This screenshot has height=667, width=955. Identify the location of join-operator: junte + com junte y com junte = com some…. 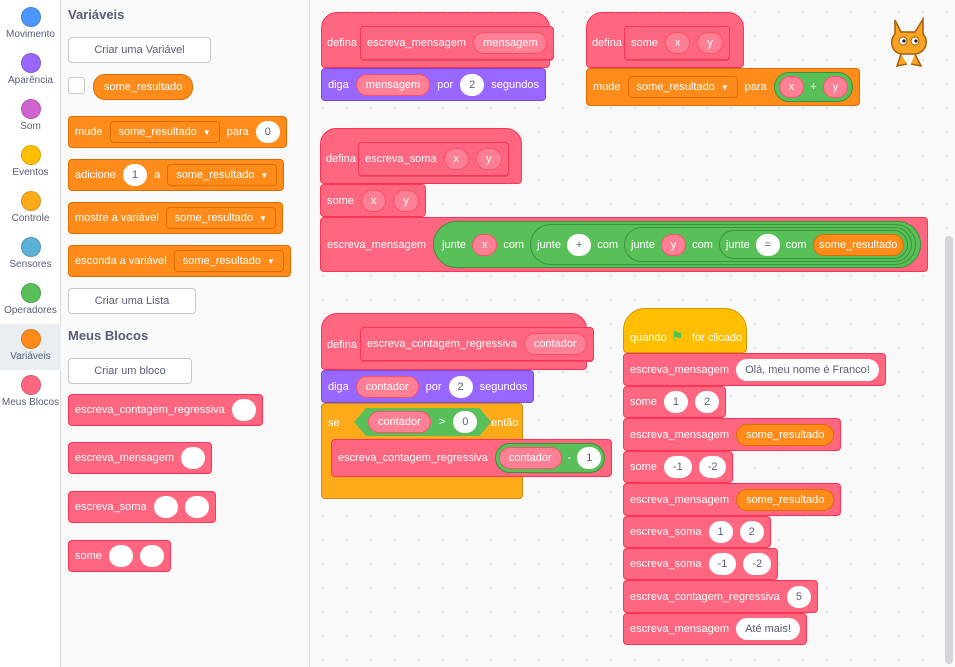
(723, 244).